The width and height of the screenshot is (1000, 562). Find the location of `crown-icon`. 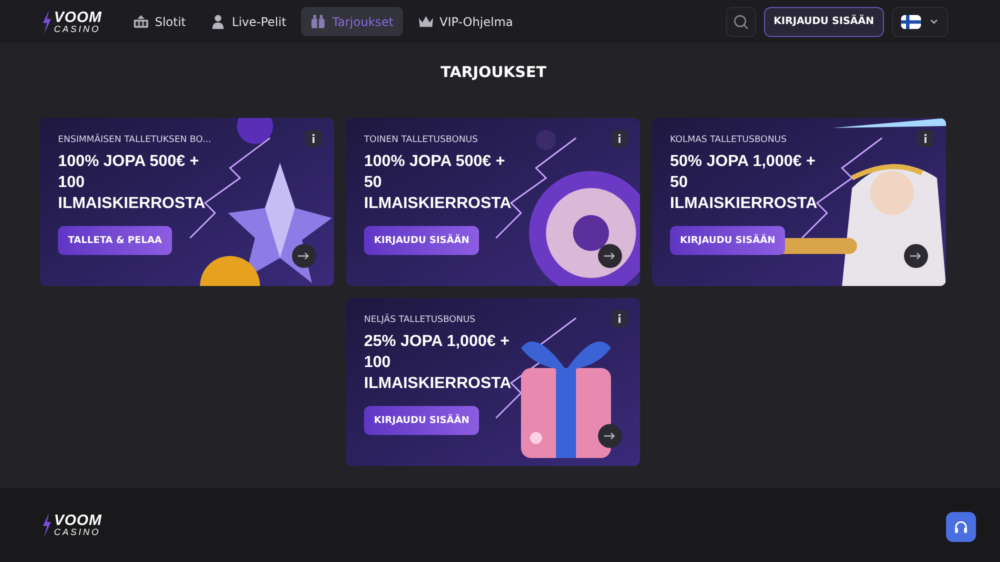

crown-icon is located at coordinates (426, 21).